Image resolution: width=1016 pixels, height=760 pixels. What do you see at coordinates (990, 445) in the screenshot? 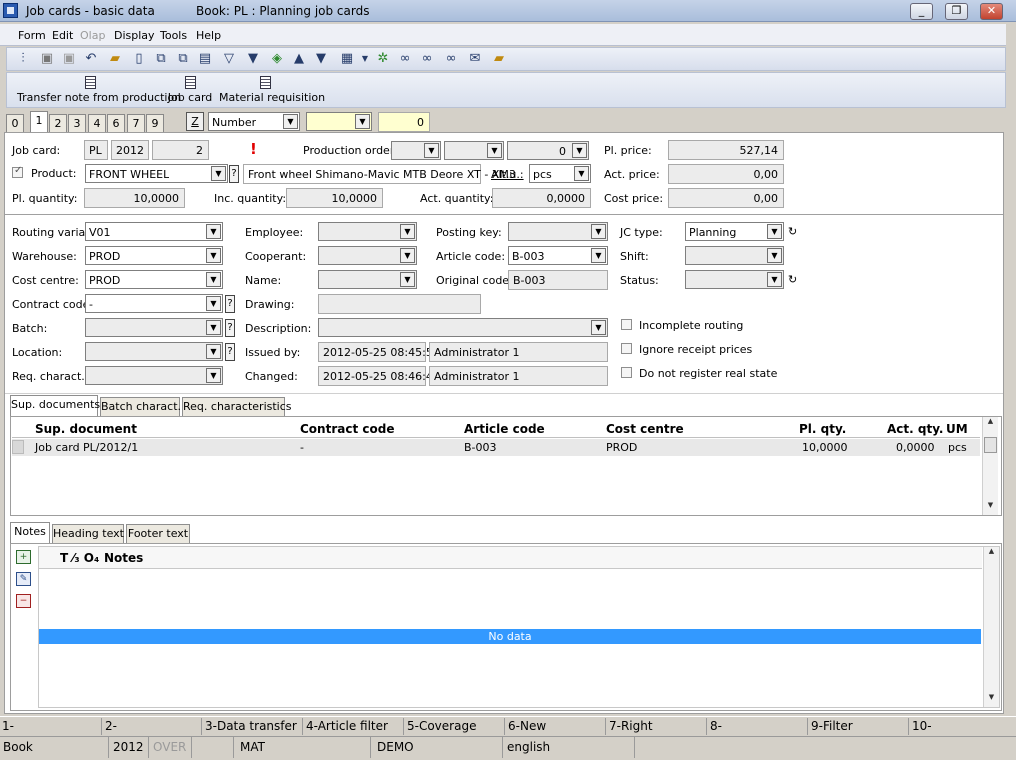
I see `scroll-thumb` at bounding box center [990, 445].